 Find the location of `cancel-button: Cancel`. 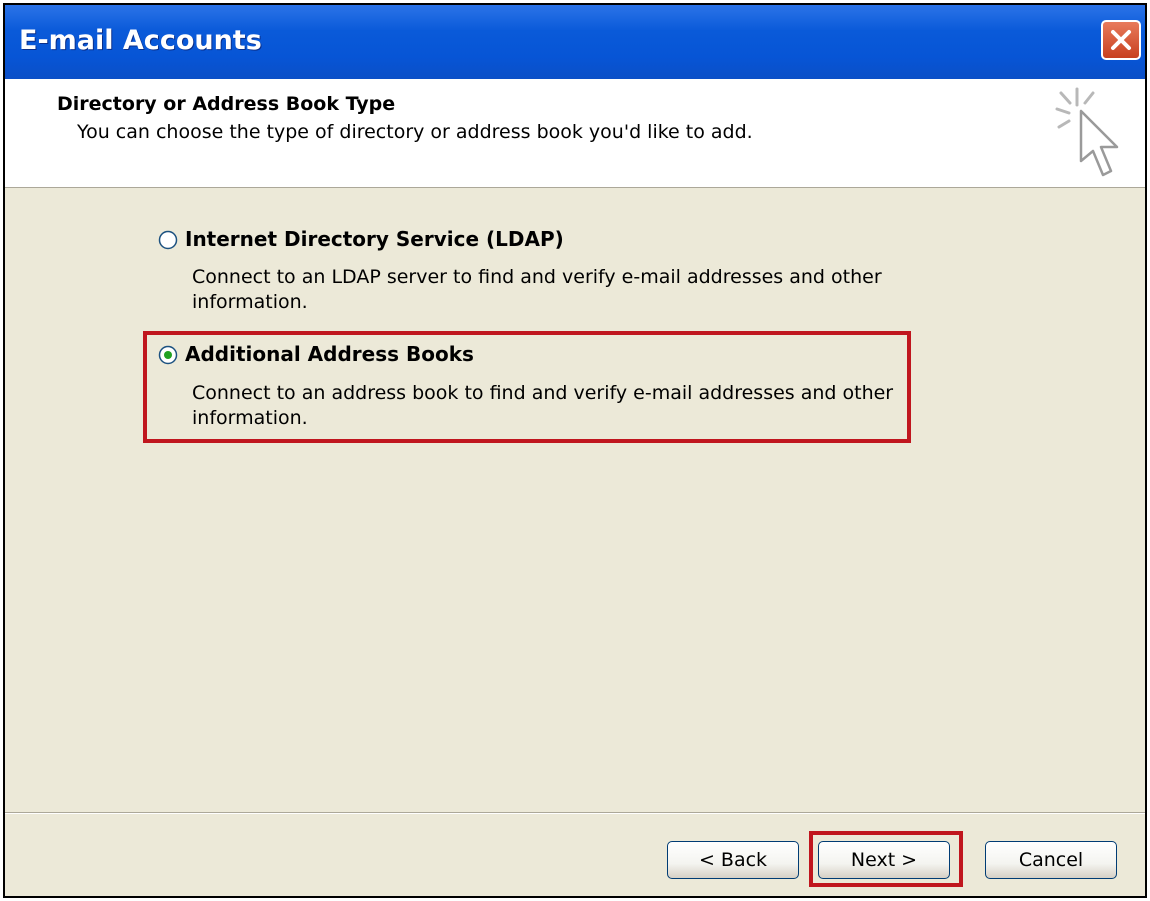

cancel-button: Cancel is located at coordinates (1051, 860).